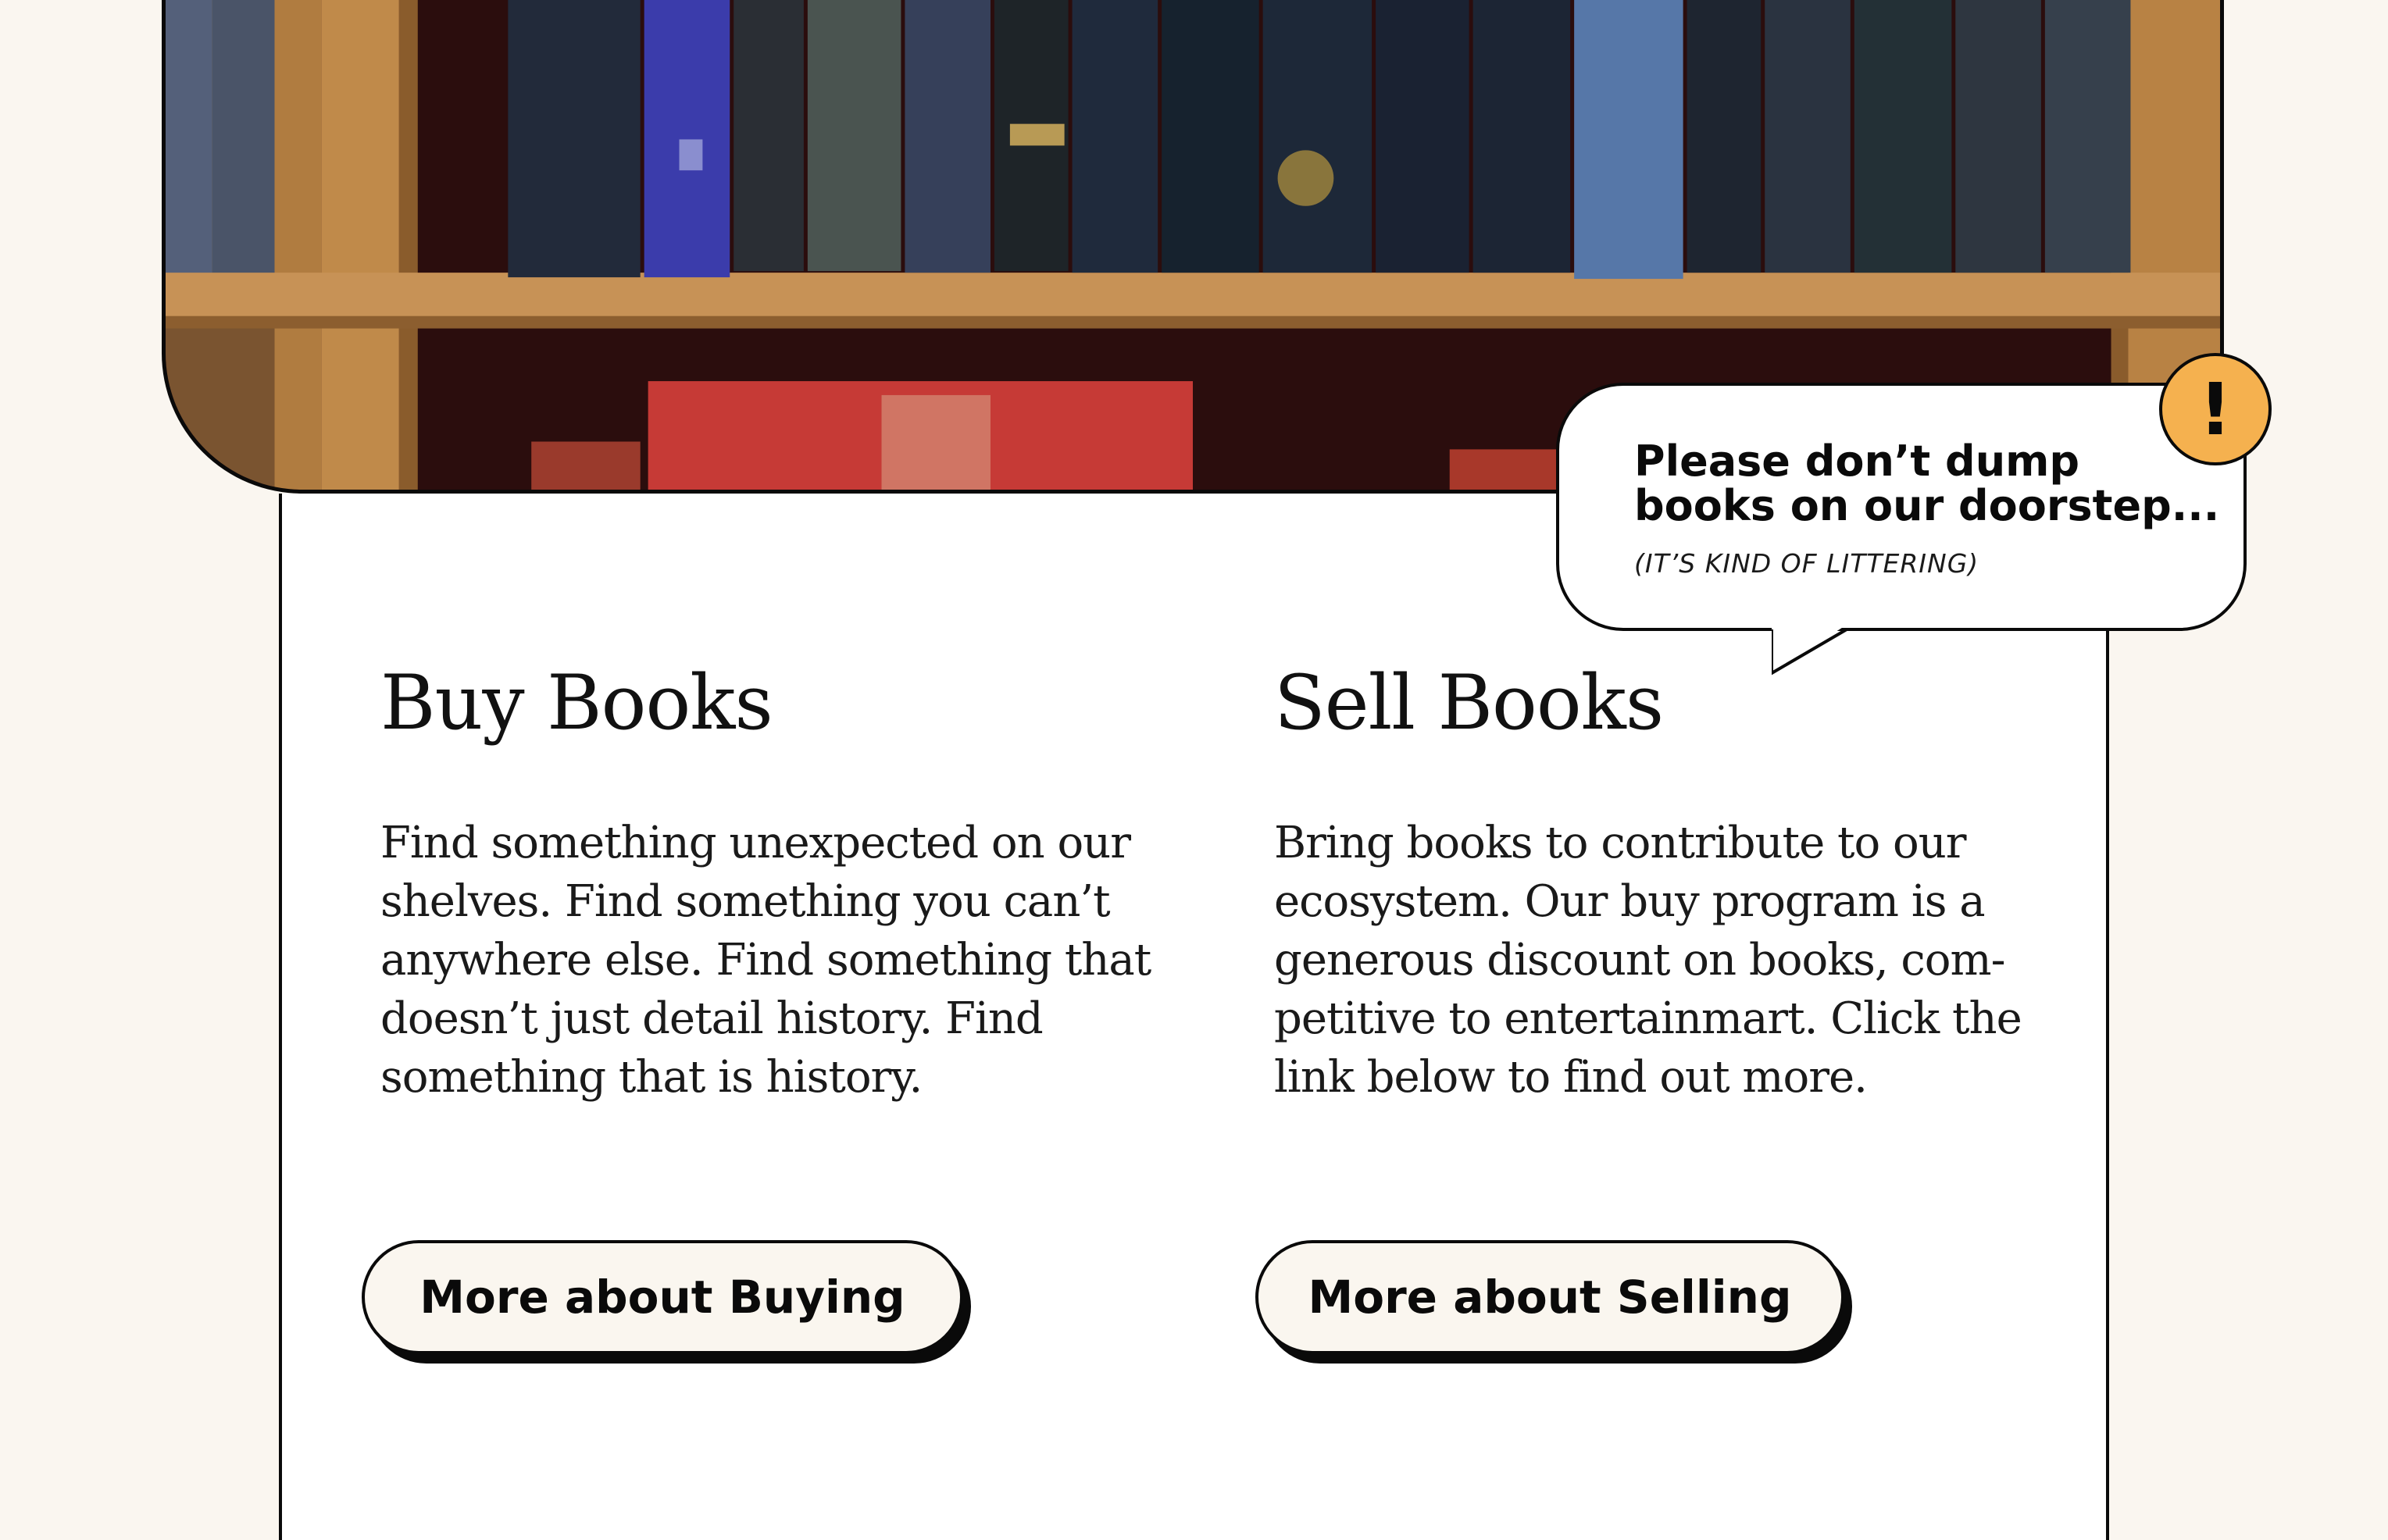  What do you see at coordinates (662, 1297) in the screenshot?
I see `more-about-buying-button: More about Buying` at bounding box center [662, 1297].